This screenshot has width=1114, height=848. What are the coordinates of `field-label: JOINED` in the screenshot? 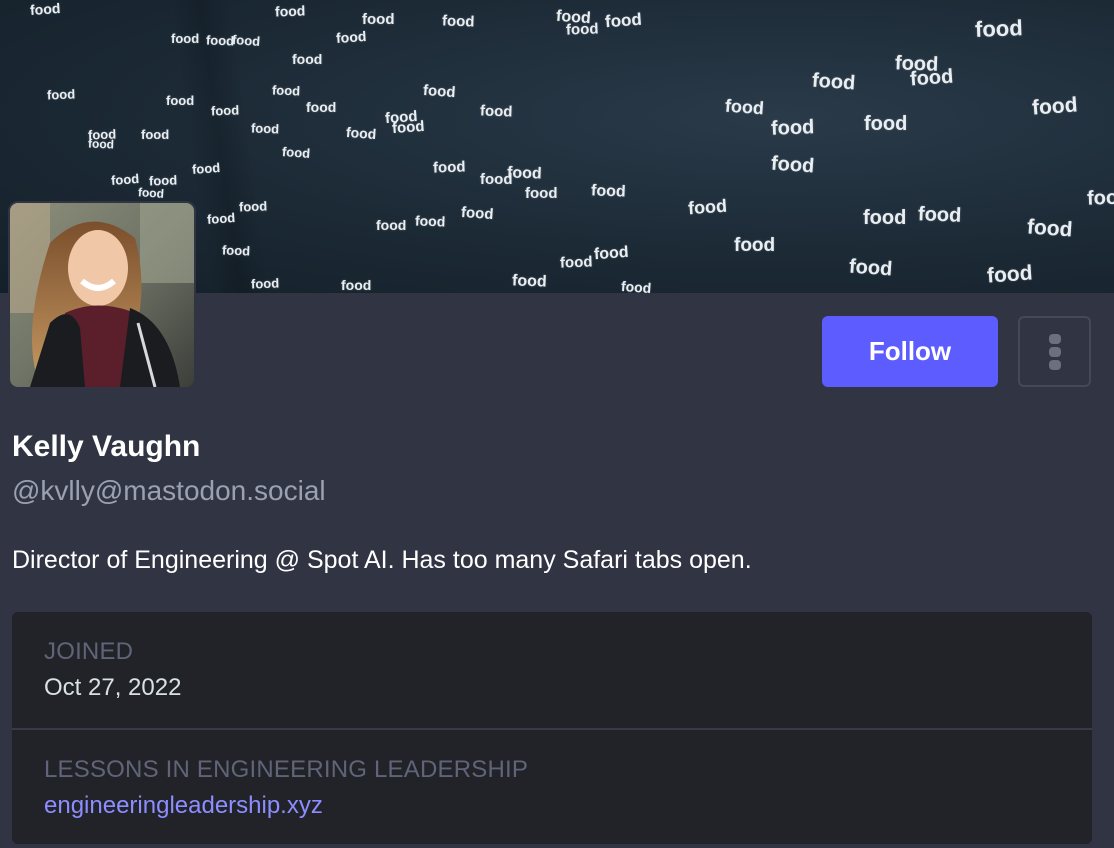 It's located at (89, 651).